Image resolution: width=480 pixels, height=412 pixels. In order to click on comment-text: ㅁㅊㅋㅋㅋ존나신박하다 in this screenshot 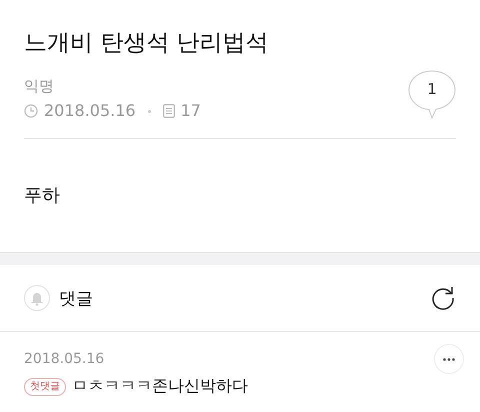, I will do `click(160, 386)`.